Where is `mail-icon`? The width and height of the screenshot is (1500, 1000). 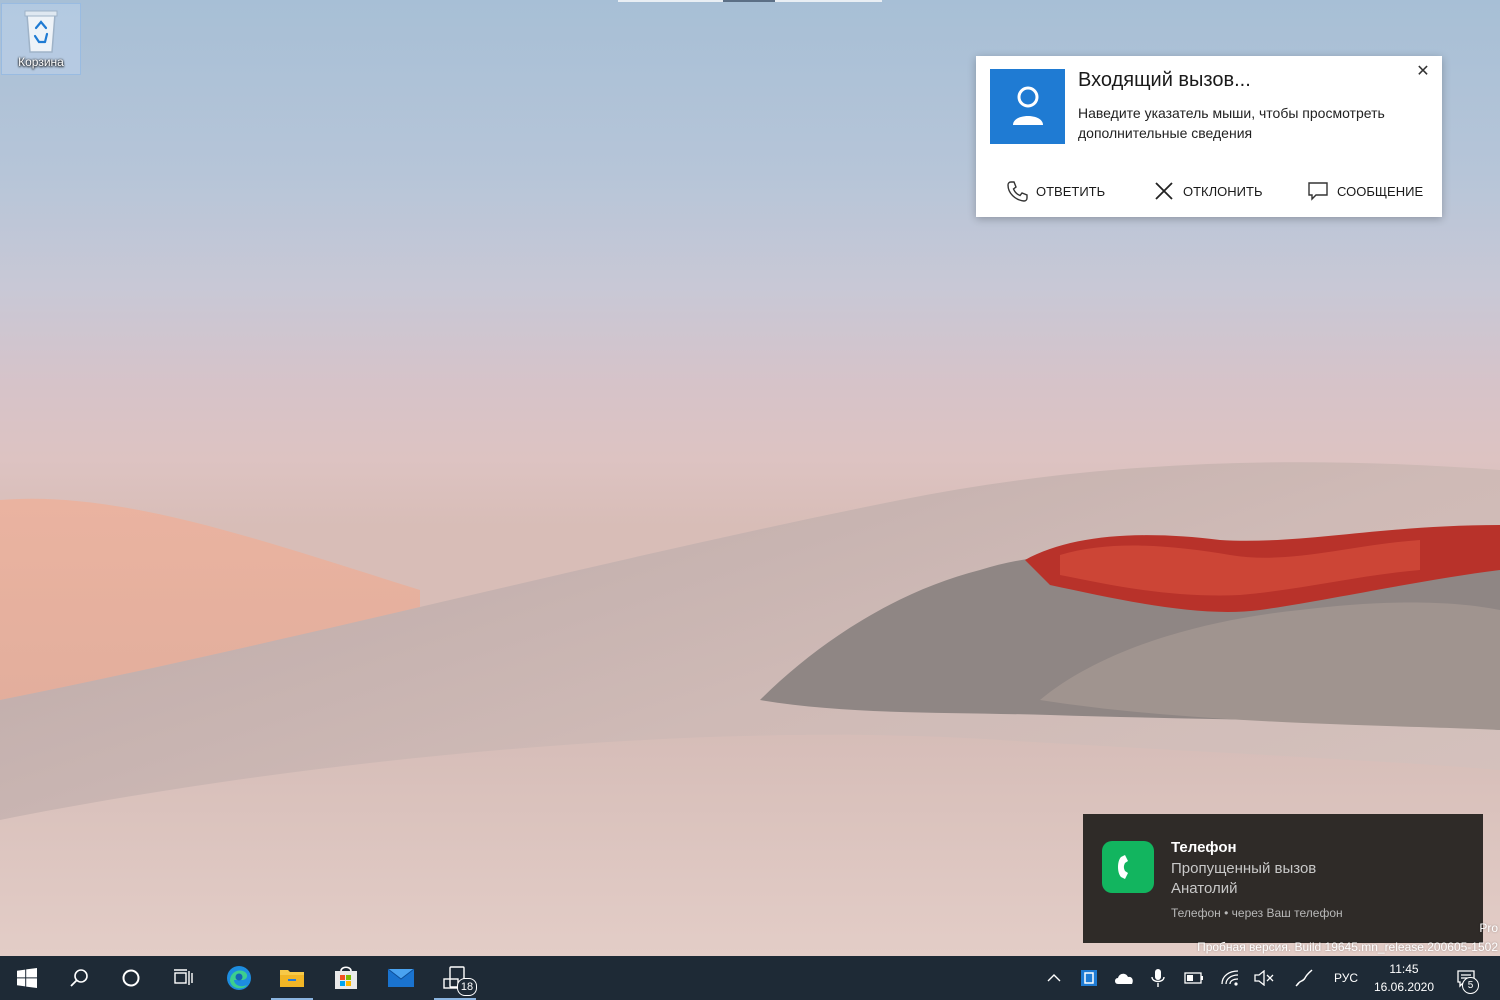
mail-icon is located at coordinates (401, 977).